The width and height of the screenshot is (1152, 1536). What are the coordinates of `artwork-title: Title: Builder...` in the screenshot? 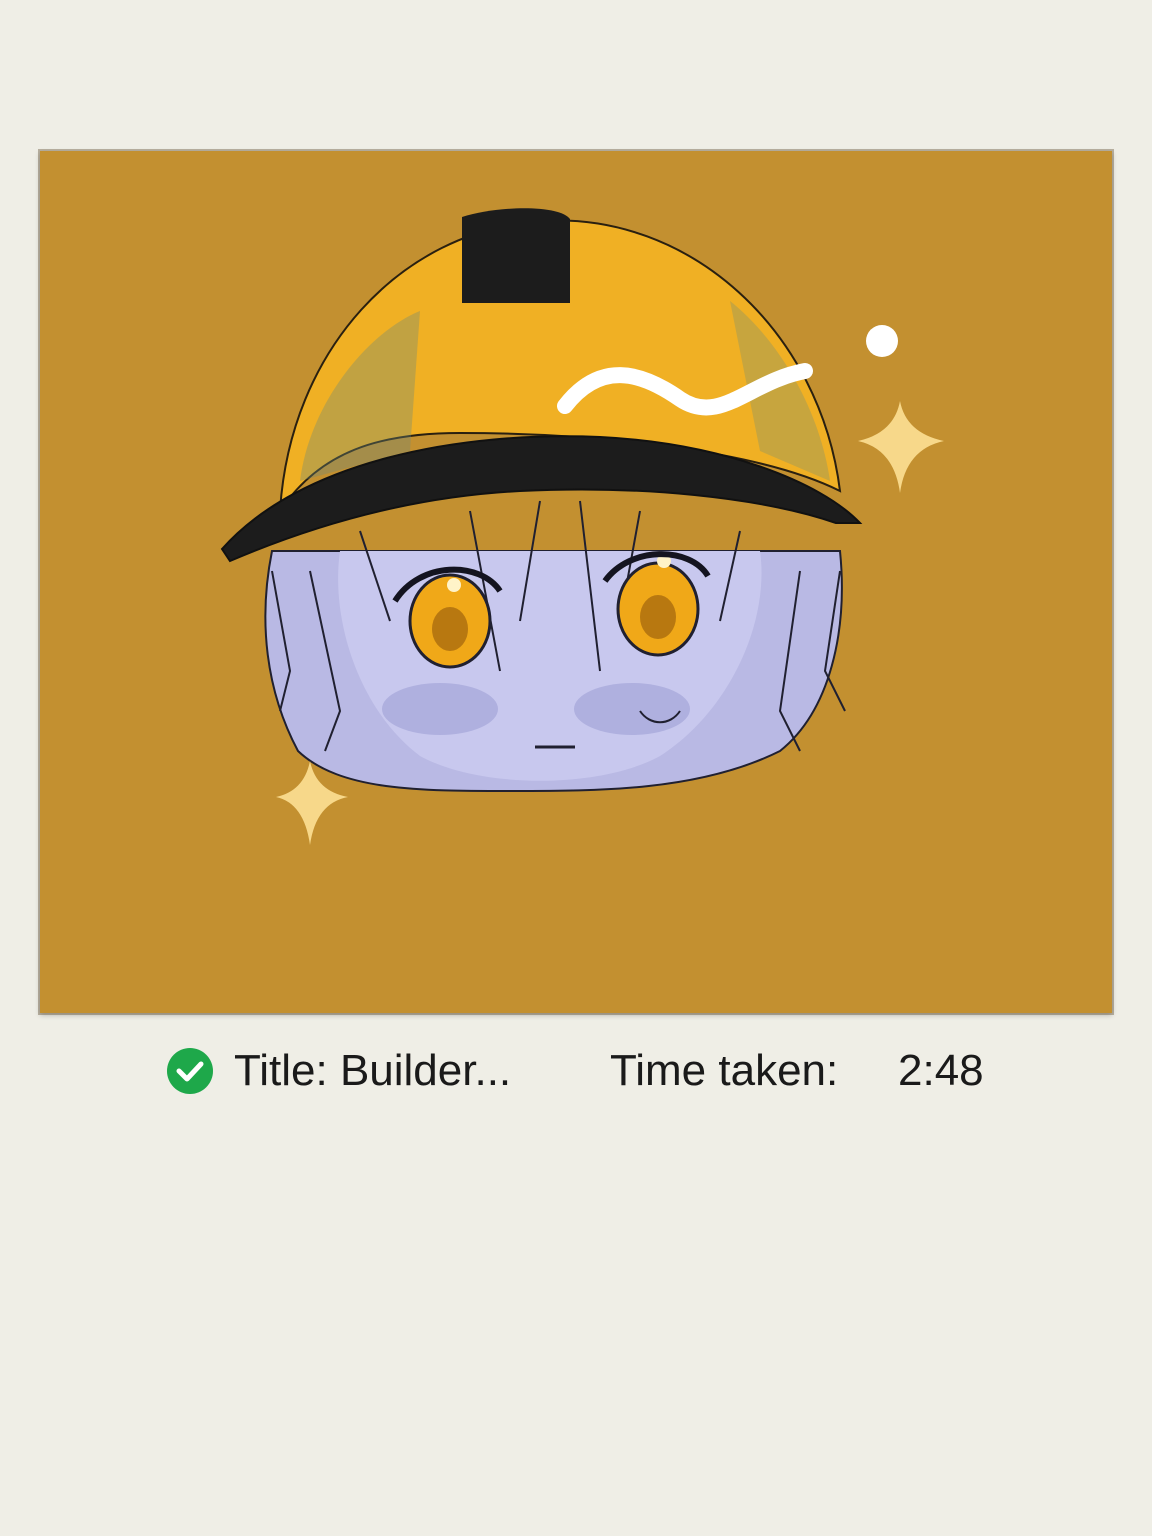 It's located at (373, 1070).